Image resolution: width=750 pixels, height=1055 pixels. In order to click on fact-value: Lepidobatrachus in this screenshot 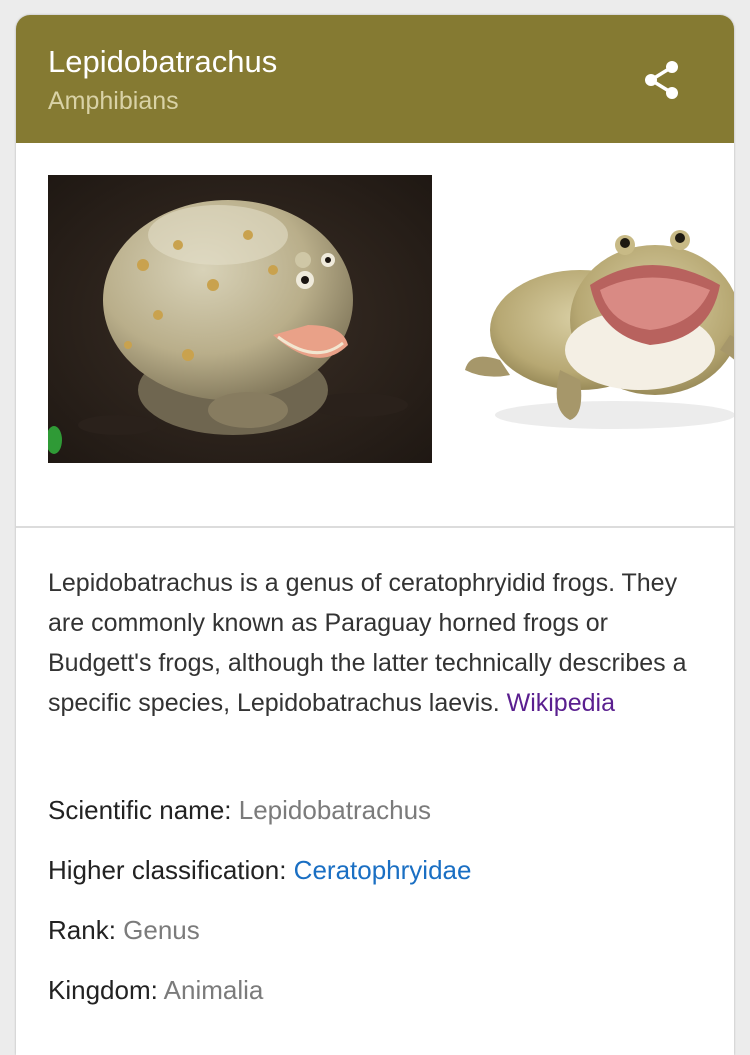, I will do `click(335, 810)`.